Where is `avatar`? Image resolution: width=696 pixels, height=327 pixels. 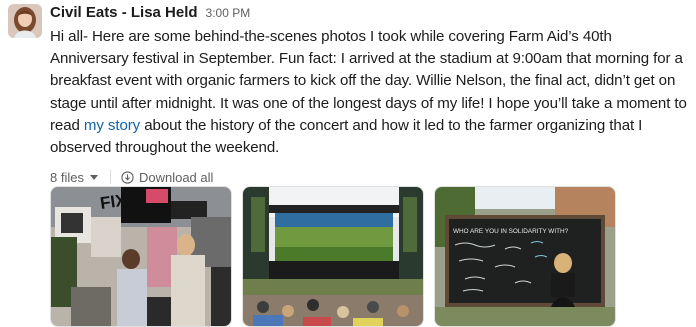
avatar is located at coordinates (25, 21).